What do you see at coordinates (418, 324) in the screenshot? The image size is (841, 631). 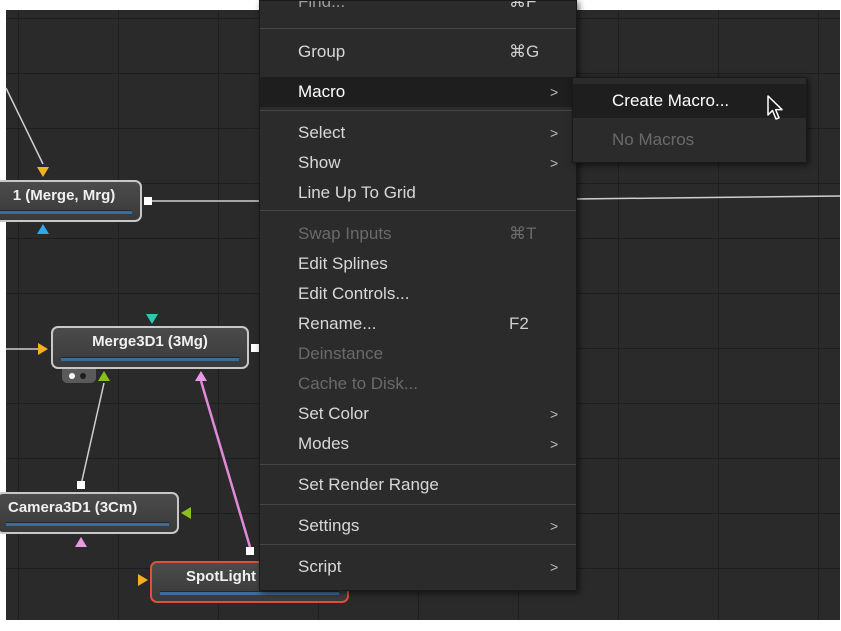 I see `menu-item-rename: Rename... F2` at bounding box center [418, 324].